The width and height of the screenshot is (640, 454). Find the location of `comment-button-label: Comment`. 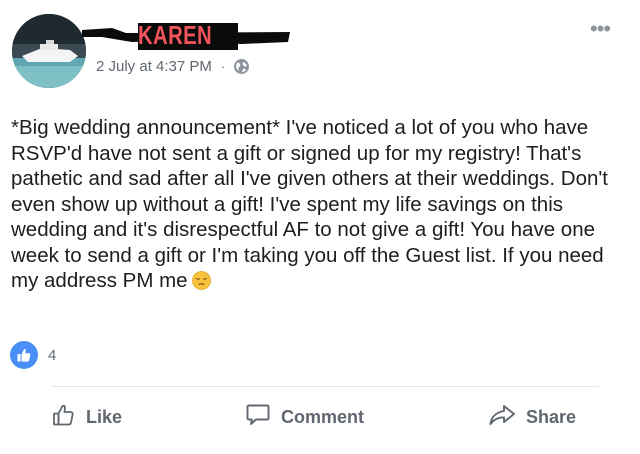

comment-button-label: Comment is located at coordinates (323, 416).